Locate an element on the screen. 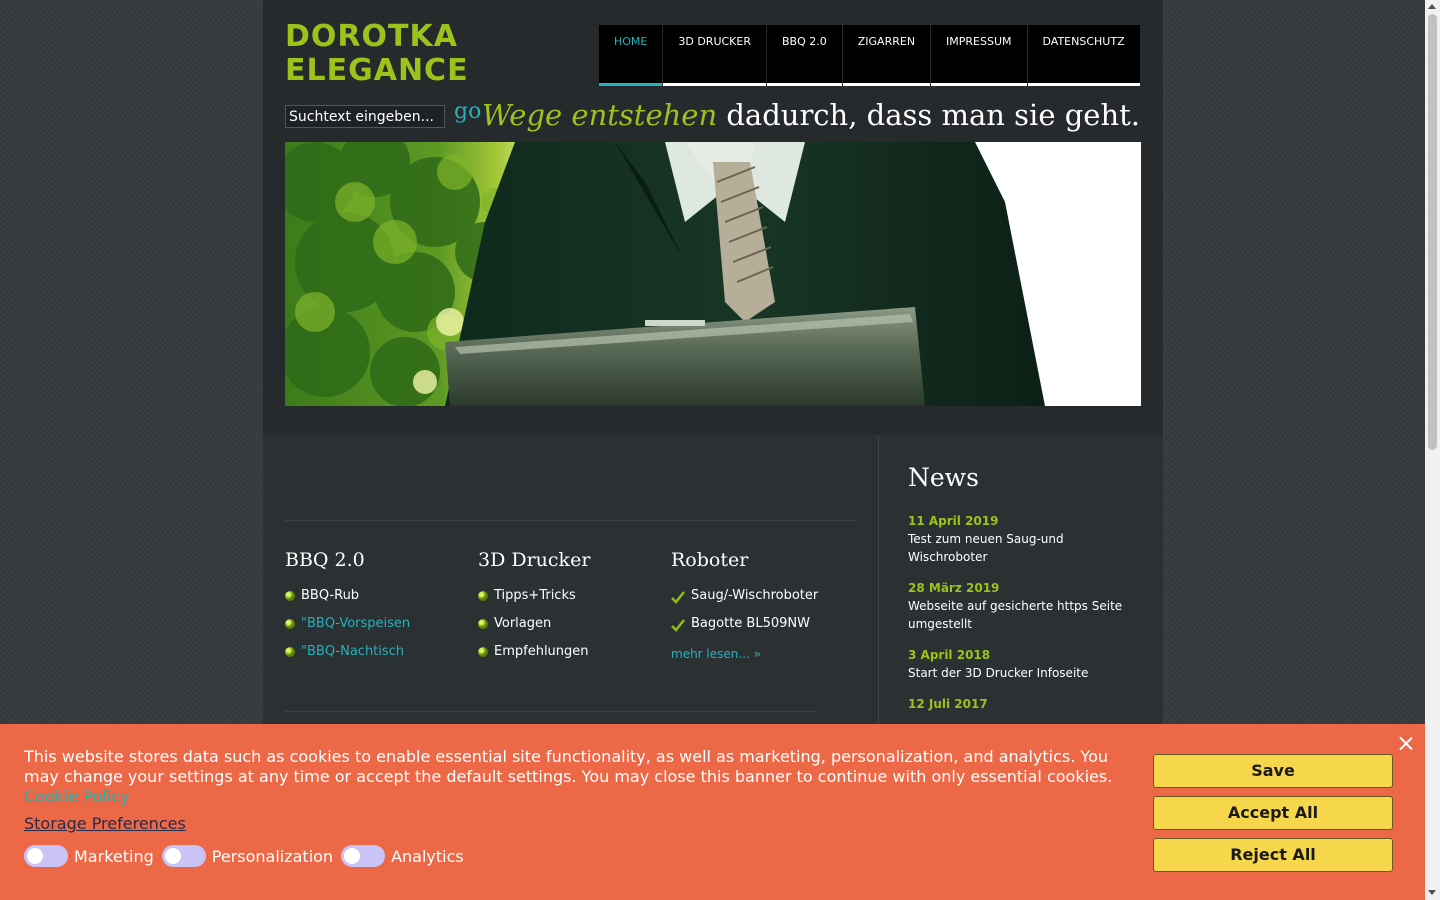 The width and height of the screenshot is (1440, 900). logo-line-1: DOROTKA is located at coordinates (371, 36).